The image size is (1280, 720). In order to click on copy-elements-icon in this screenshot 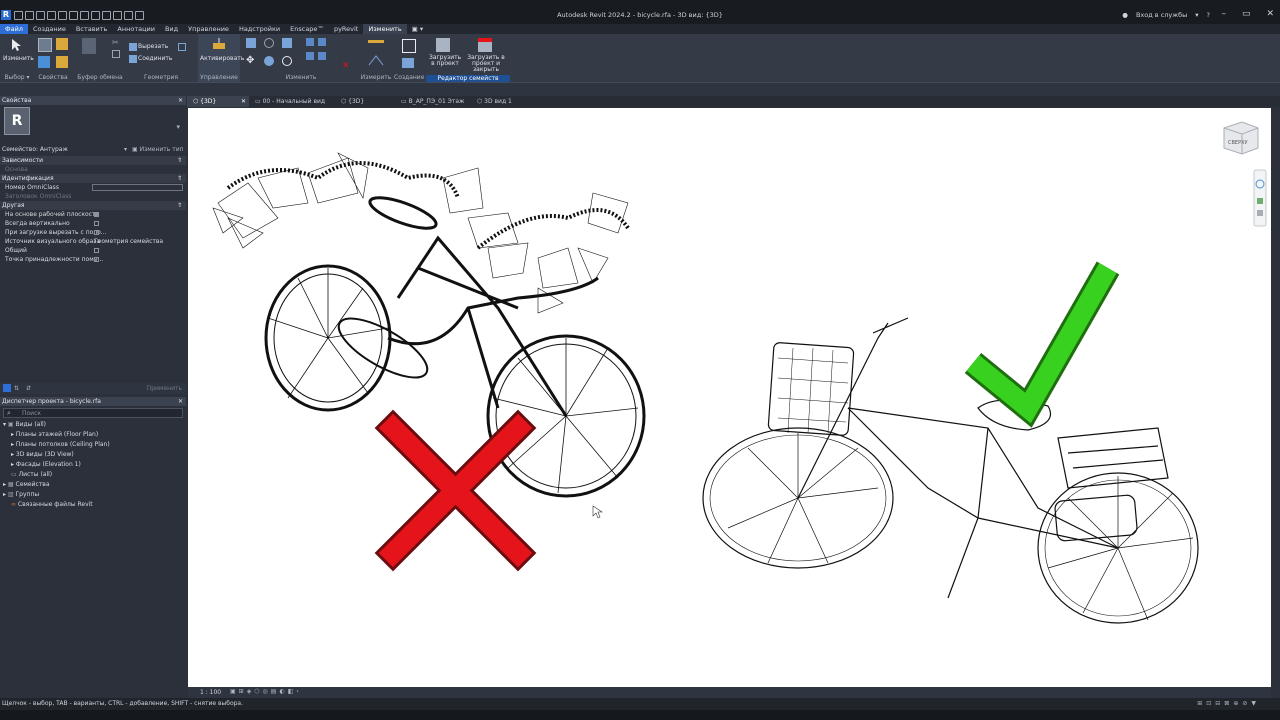, I will do `click(269, 61)`.